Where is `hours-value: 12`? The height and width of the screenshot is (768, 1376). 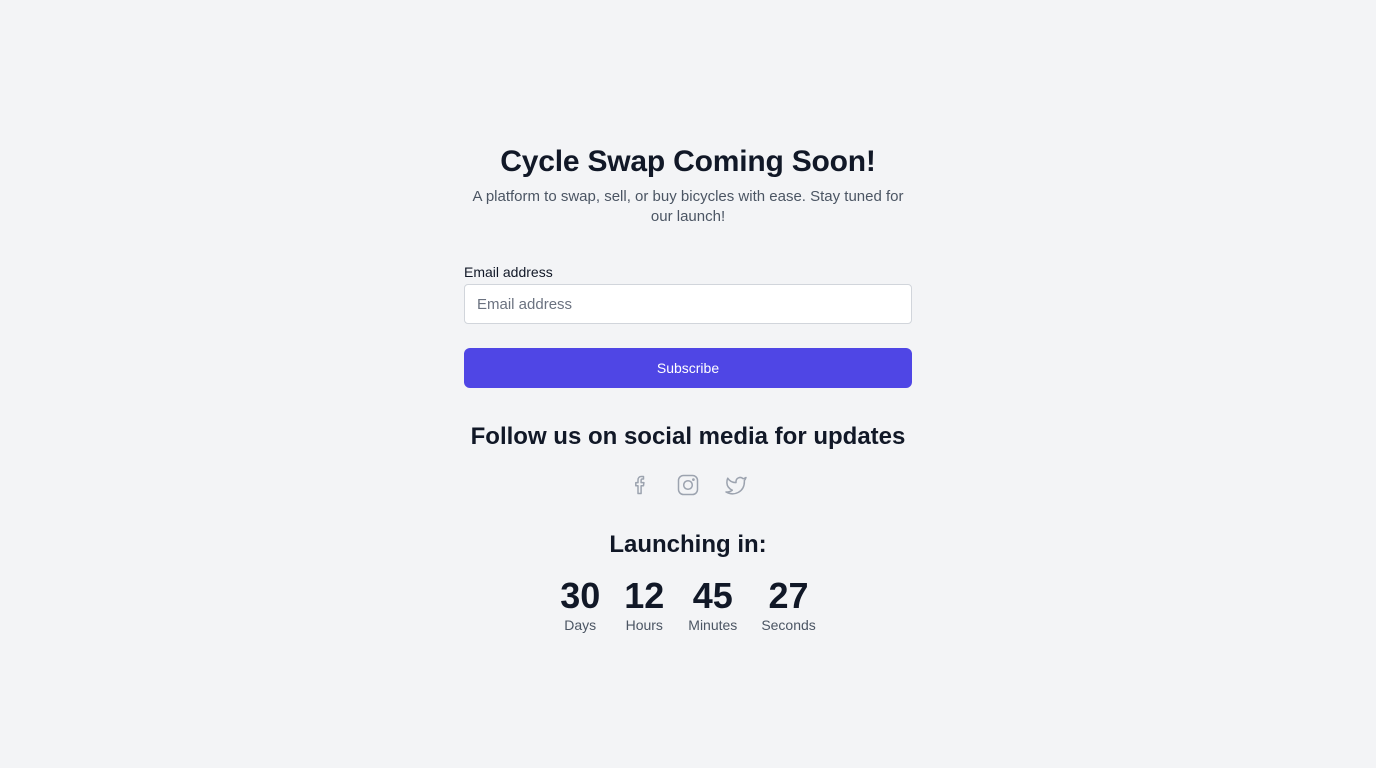 hours-value: 12 is located at coordinates (644, 595).